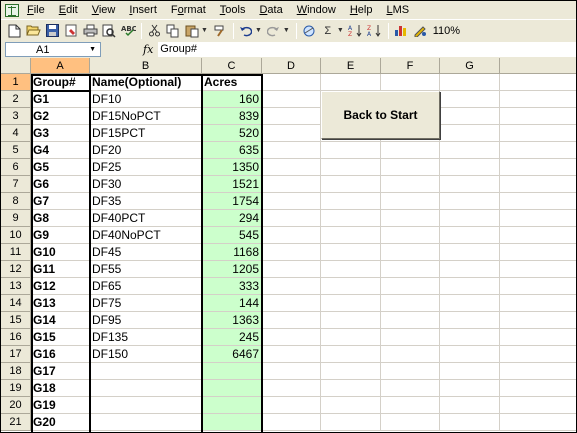  I want to click on acres-cell: 1363, so click(232, 320).